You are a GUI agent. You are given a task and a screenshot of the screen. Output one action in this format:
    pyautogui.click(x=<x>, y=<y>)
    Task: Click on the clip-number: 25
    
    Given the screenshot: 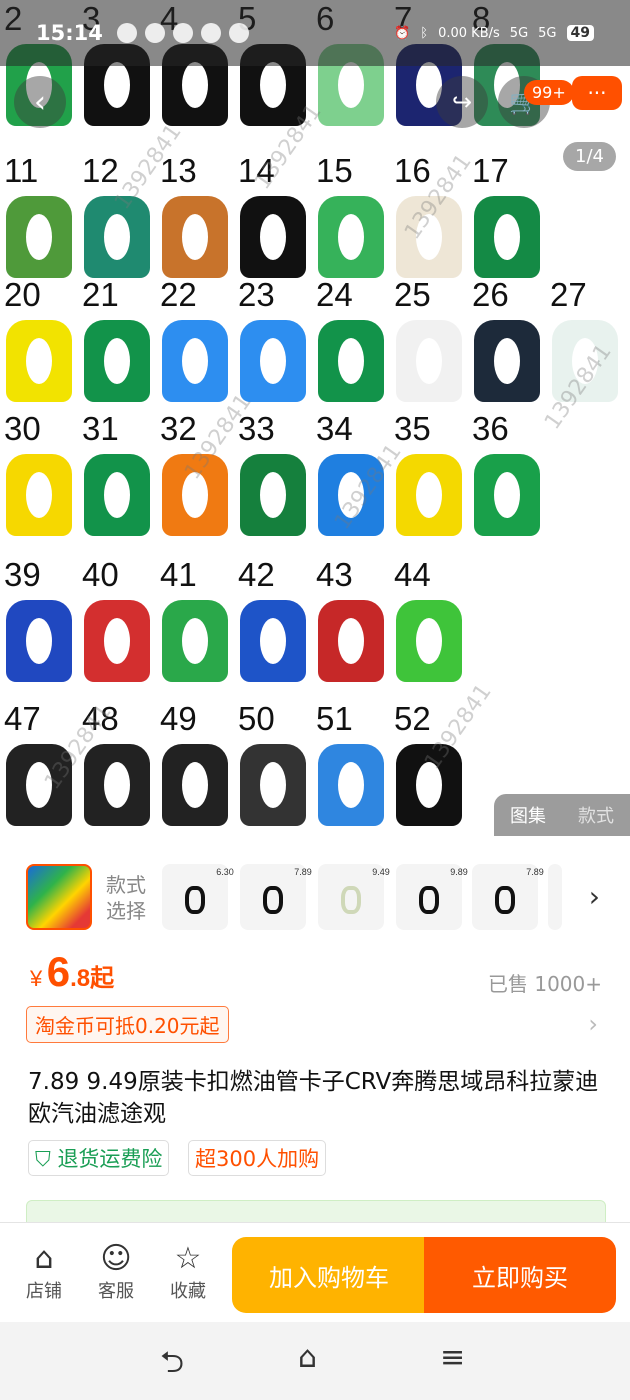 What is the action you would take?
    pyautogui.click(x=412, y=294)
    